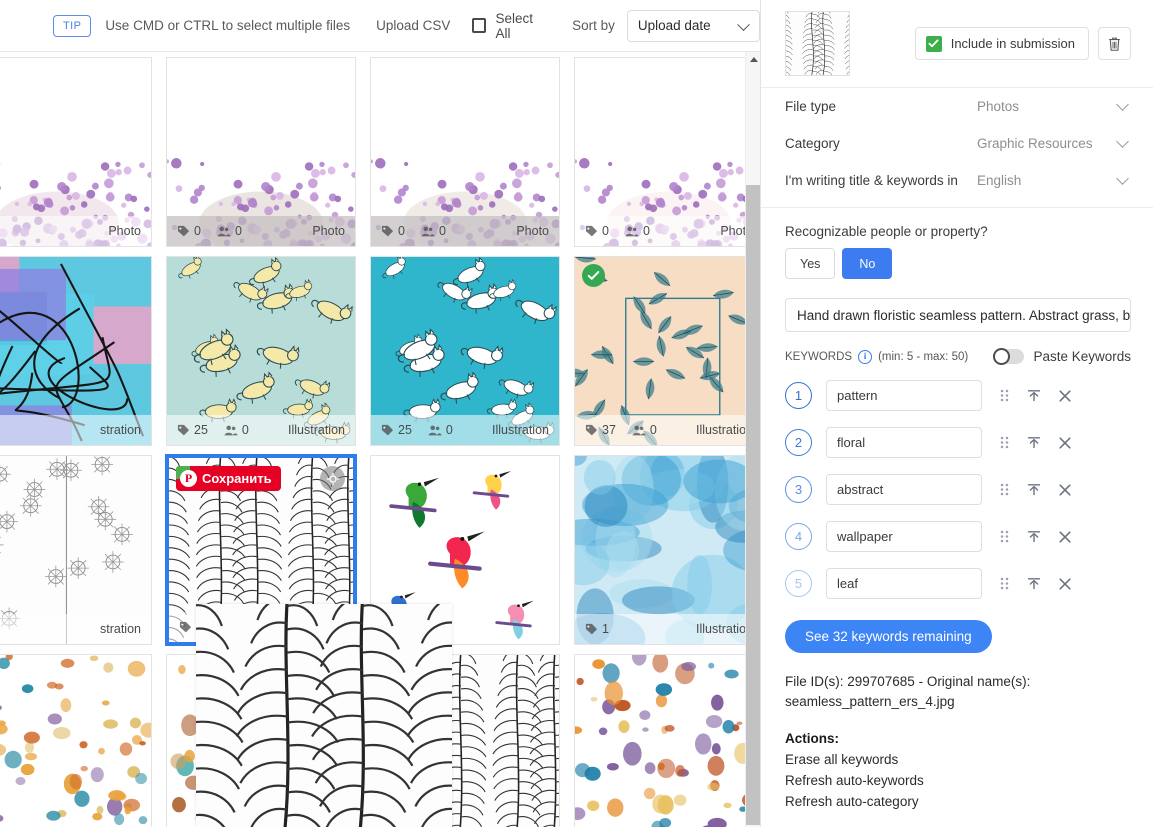 The image size is (1153, 827). Describe the element at coordinates (659, 351) in the screenshot. I see `gallery-item: 37 0 Illustration` at that location.